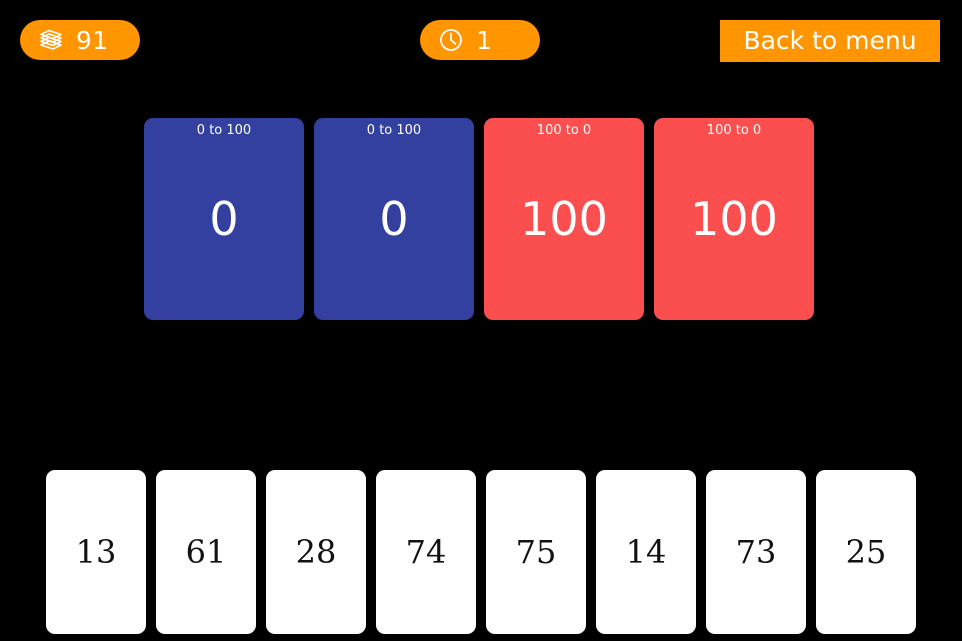  I want to click on back-to-menu-button: Back to menu, so click(830, 41).